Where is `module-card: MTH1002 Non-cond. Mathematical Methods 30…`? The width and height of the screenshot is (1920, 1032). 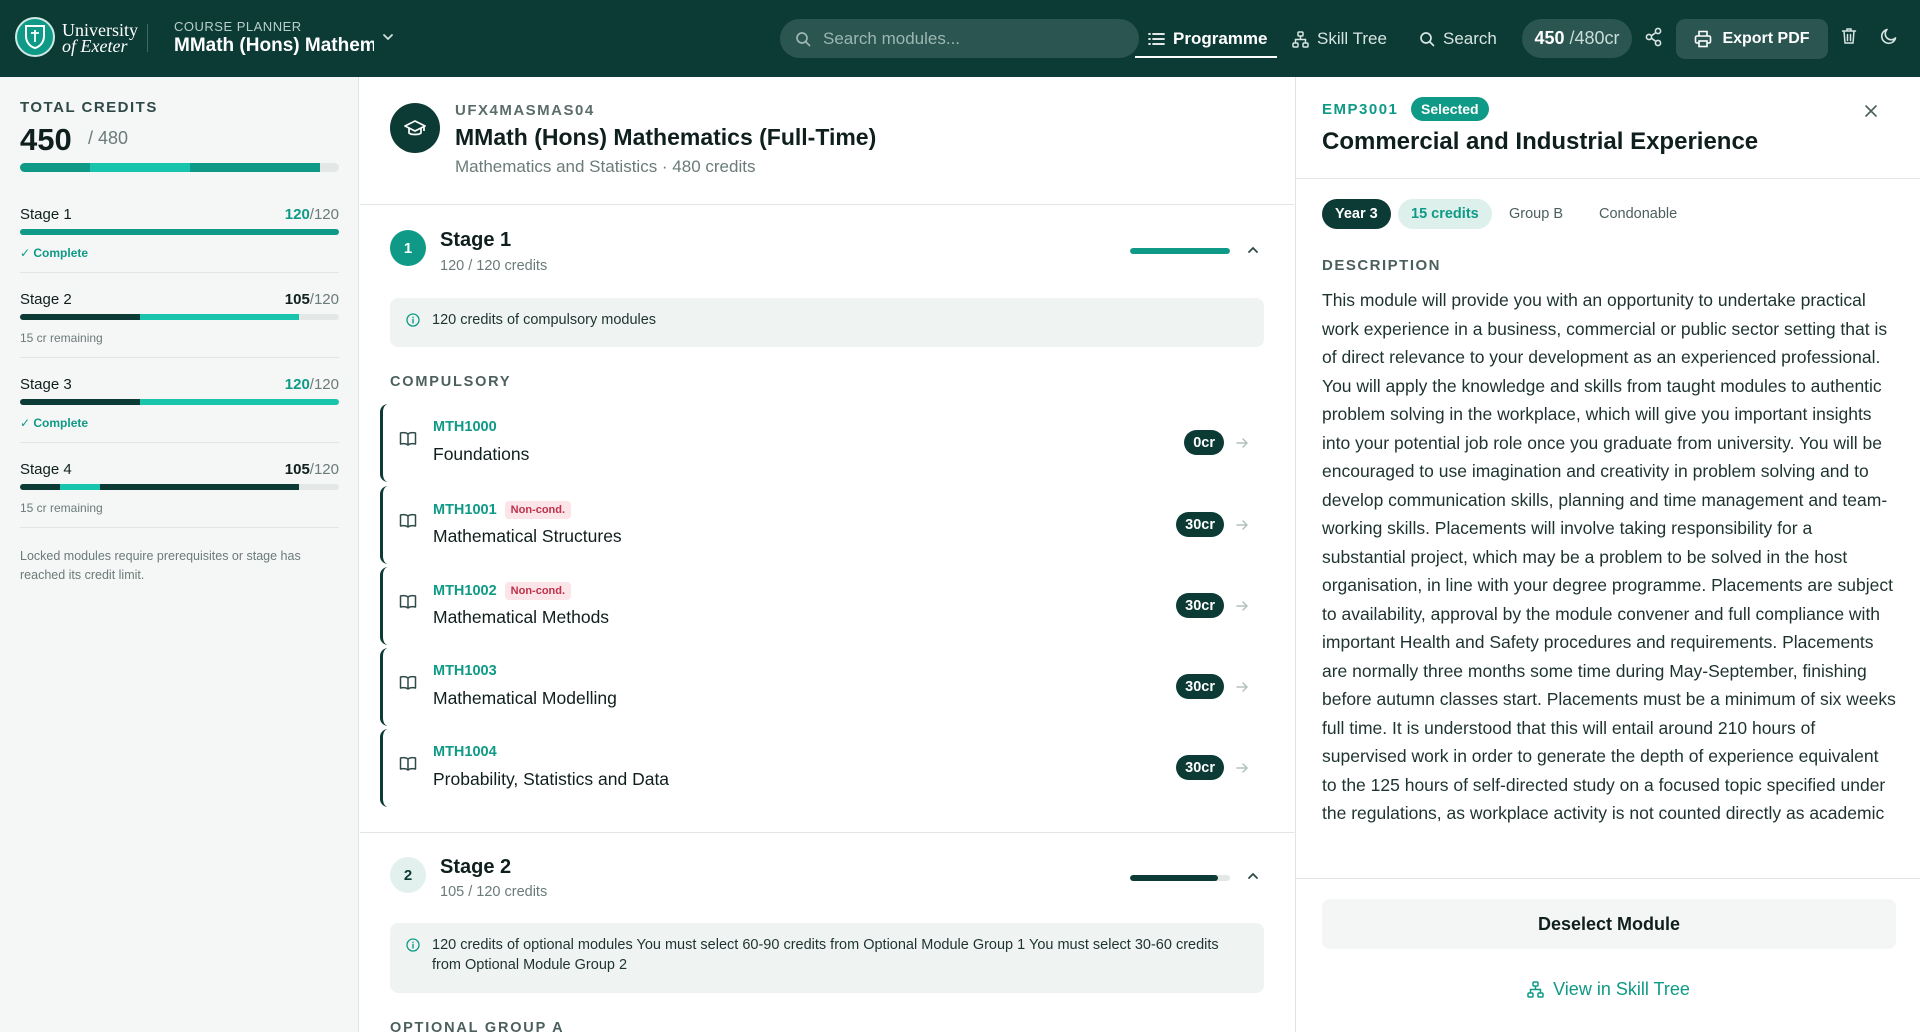 module-card: MTH1002 Non-cond. Mathematical Methods 30… is located at coordinates (827, 606).